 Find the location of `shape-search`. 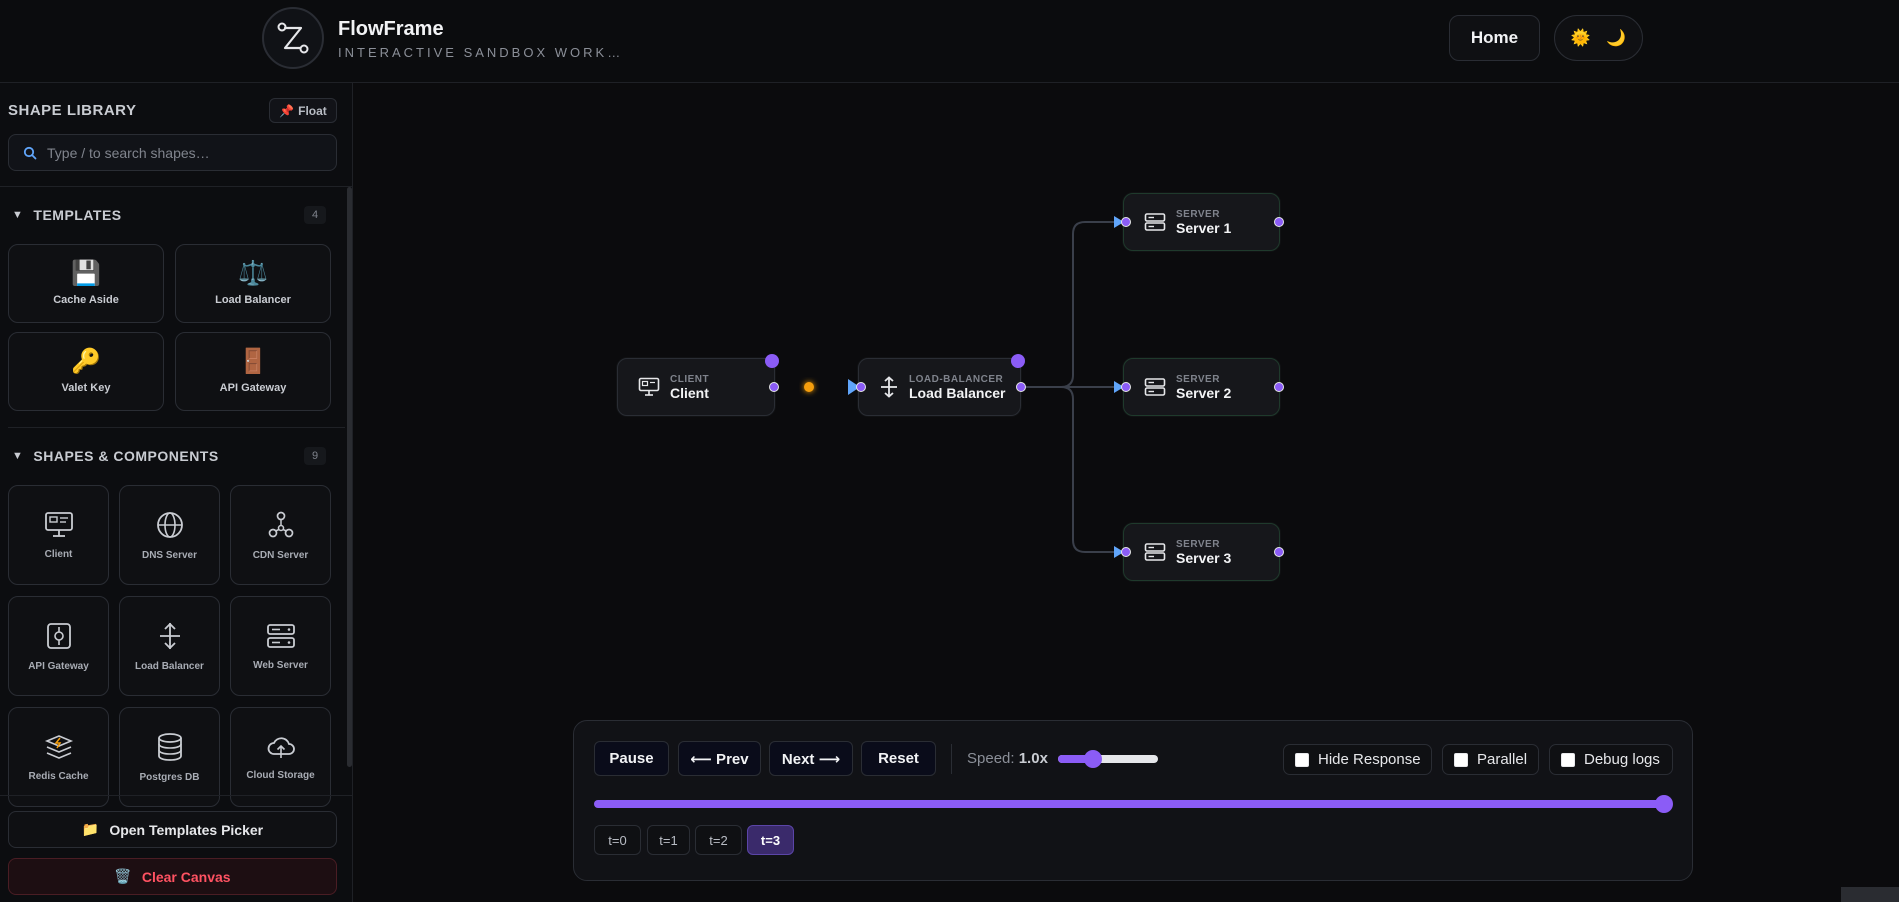

shape-search is located at coordinates (172, 152).